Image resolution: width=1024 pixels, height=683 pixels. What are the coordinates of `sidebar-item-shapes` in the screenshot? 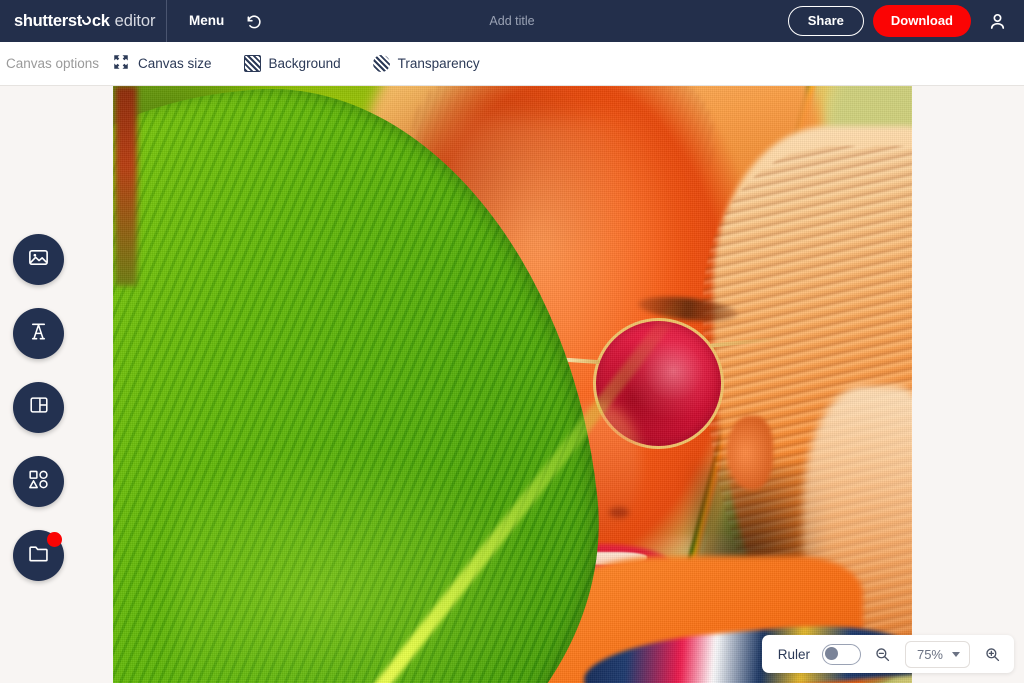 It's located at (38, 481).